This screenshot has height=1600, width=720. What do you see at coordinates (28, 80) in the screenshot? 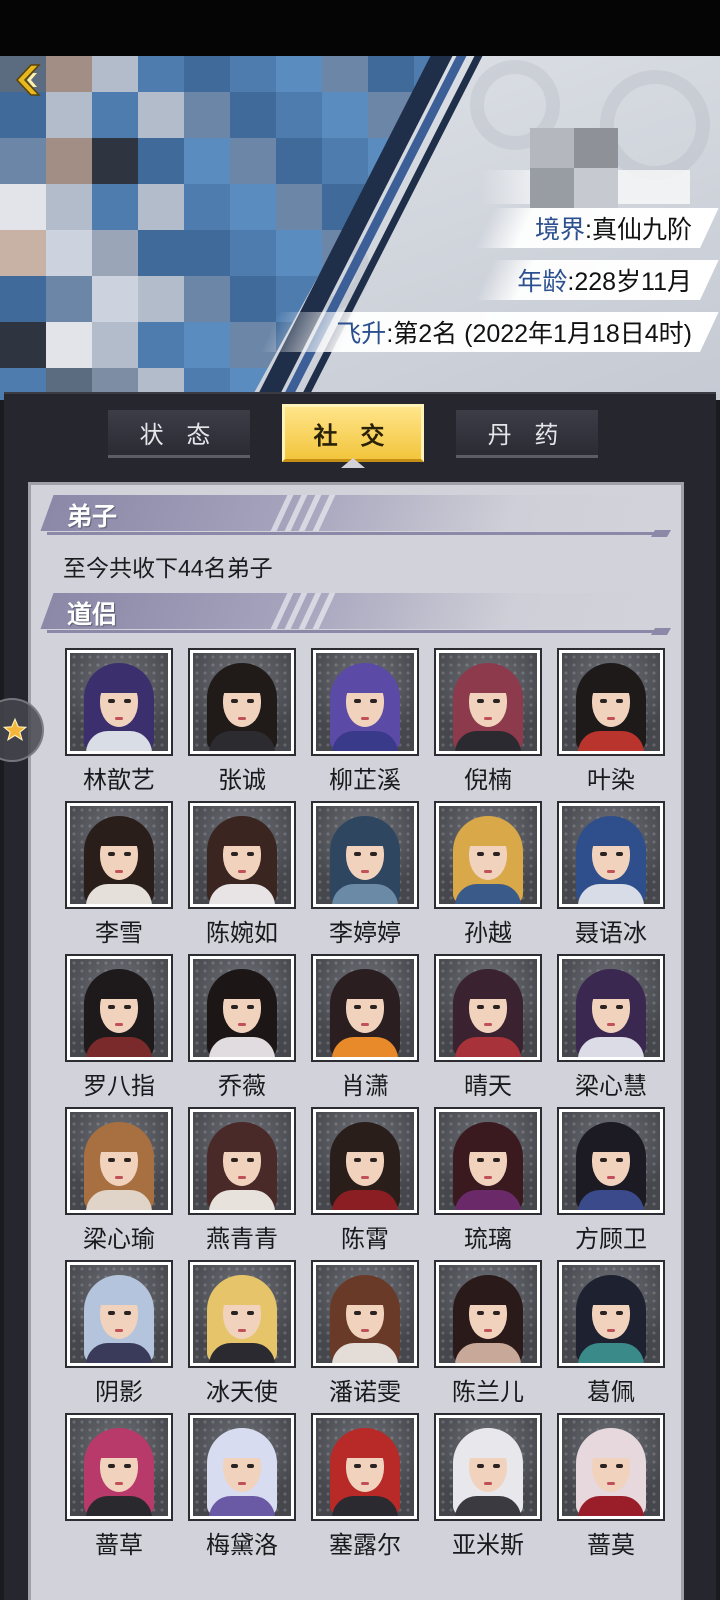
I see `back-button` at bounding box center [28, 80].